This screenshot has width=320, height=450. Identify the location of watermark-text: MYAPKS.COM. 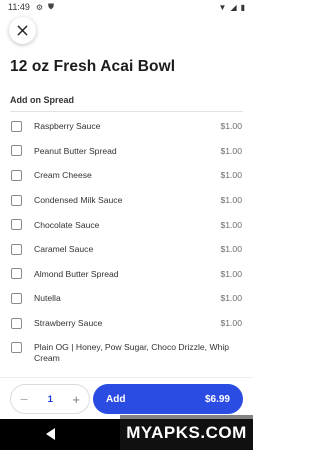
(186, 432).